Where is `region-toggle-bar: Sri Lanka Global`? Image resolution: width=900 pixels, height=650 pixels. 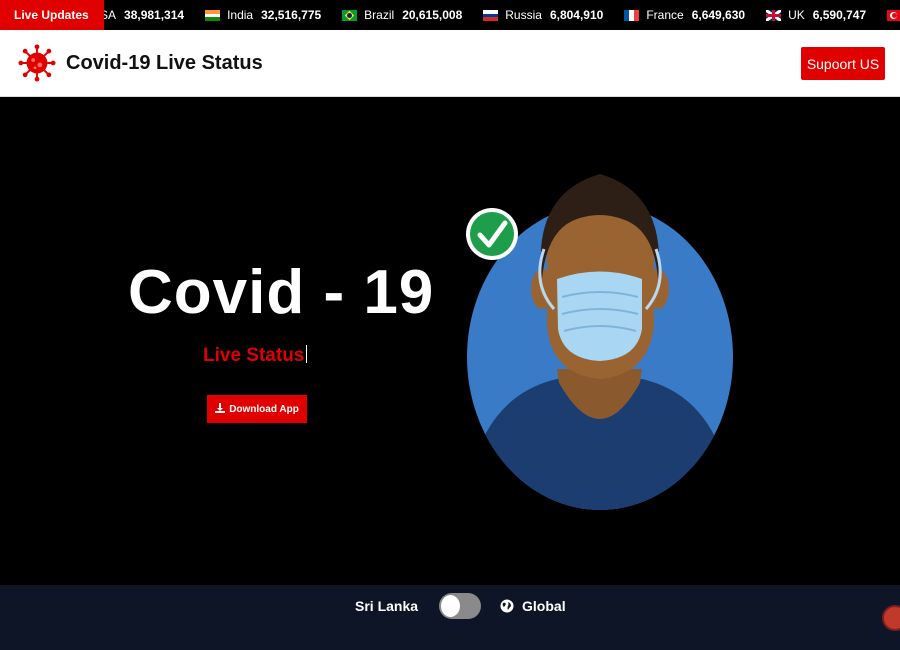
region-toggle-bar: Sri Lanka Global is located at coordinates (450, 617).